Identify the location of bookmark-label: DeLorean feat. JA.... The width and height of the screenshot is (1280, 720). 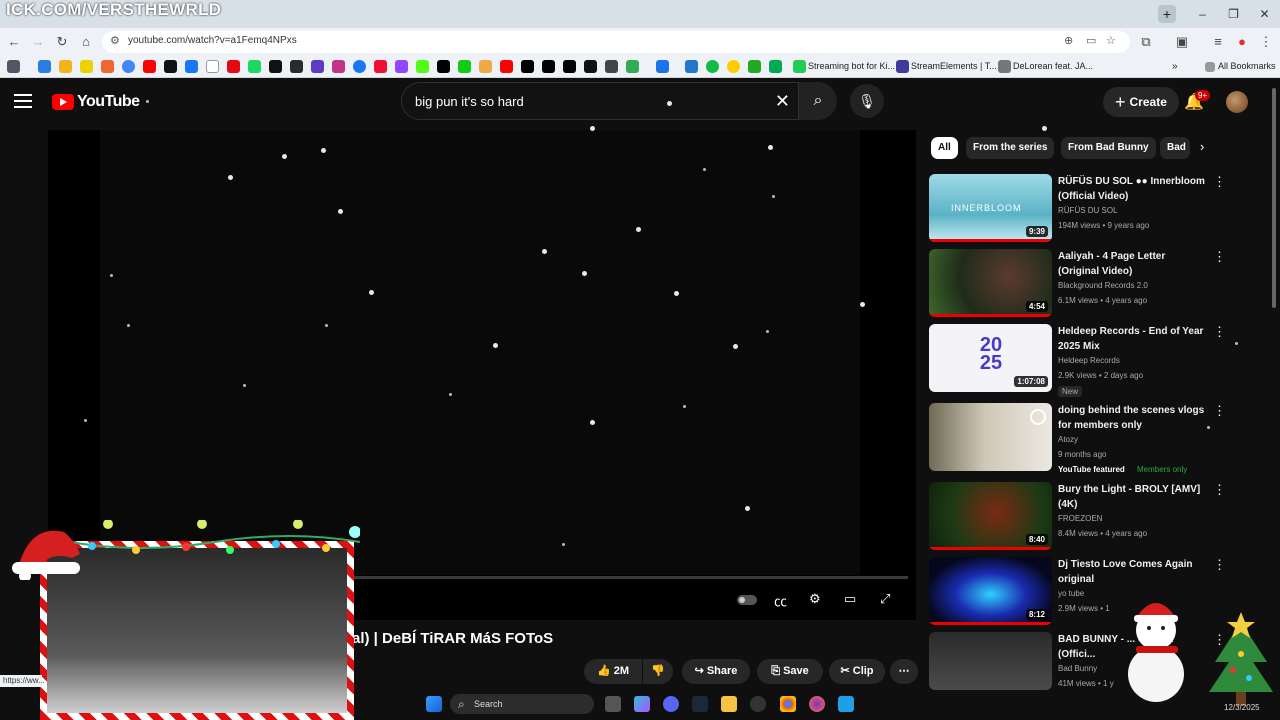
(1053, 66).